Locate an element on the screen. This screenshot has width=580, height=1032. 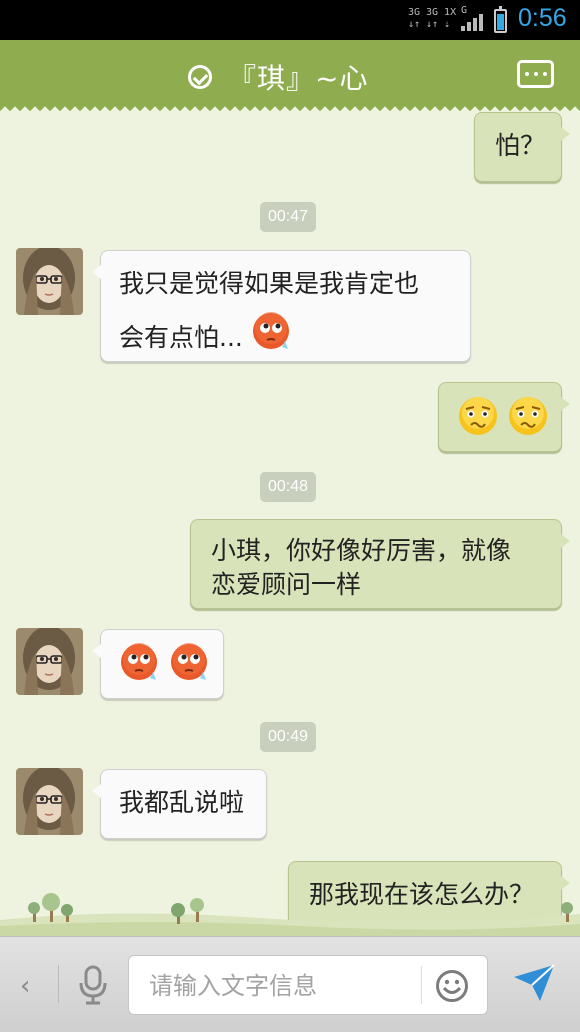
message-bubble-outgoing: 那我现在该怎么办？ is located at coordinates (429, 896).